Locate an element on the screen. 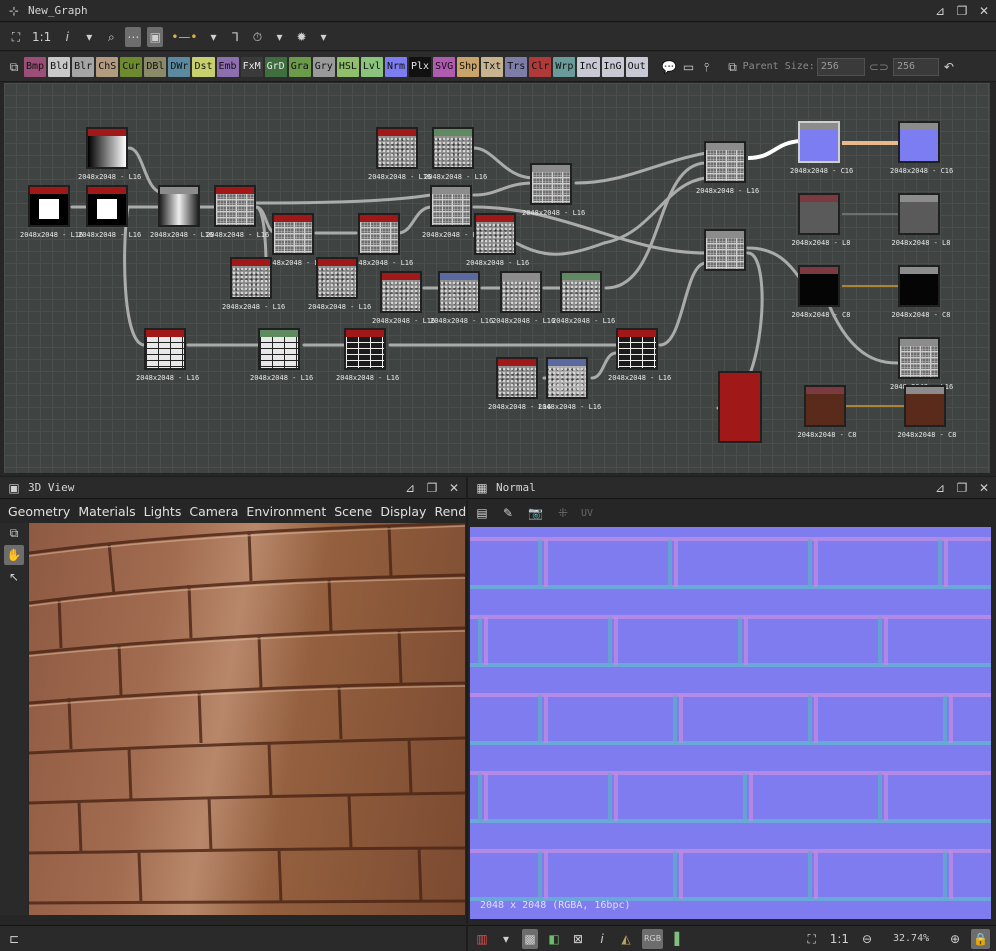 The height and width of the screenshot is (951, 996). noise-node-1: 2048x2048 - L16 is located at coordinates (253, 284).